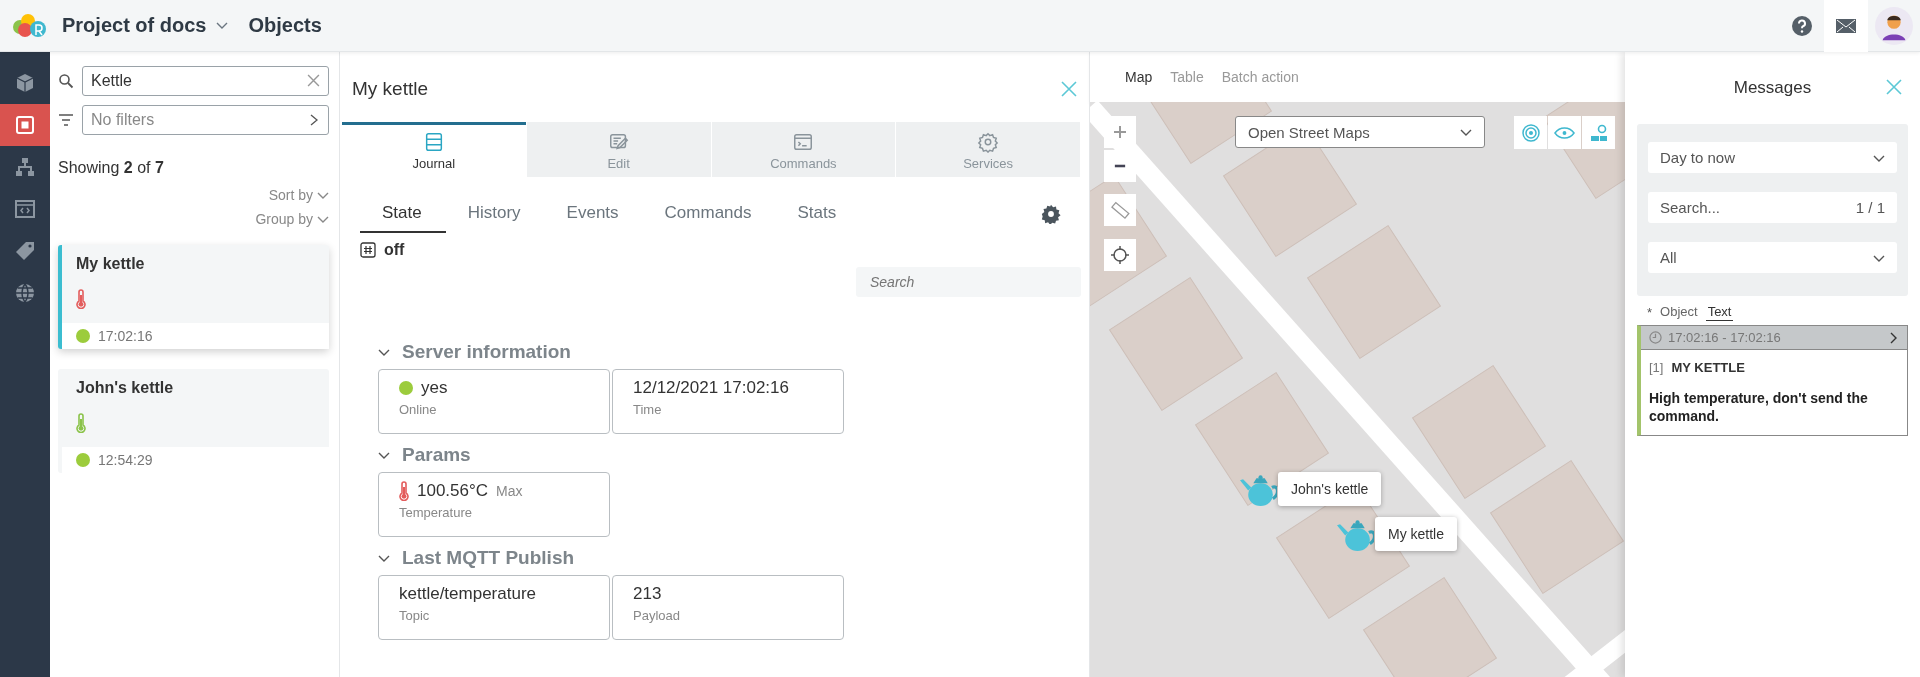  I want to click on time-range: 17:02:16 - 17:02:16, so click(1724, 337).